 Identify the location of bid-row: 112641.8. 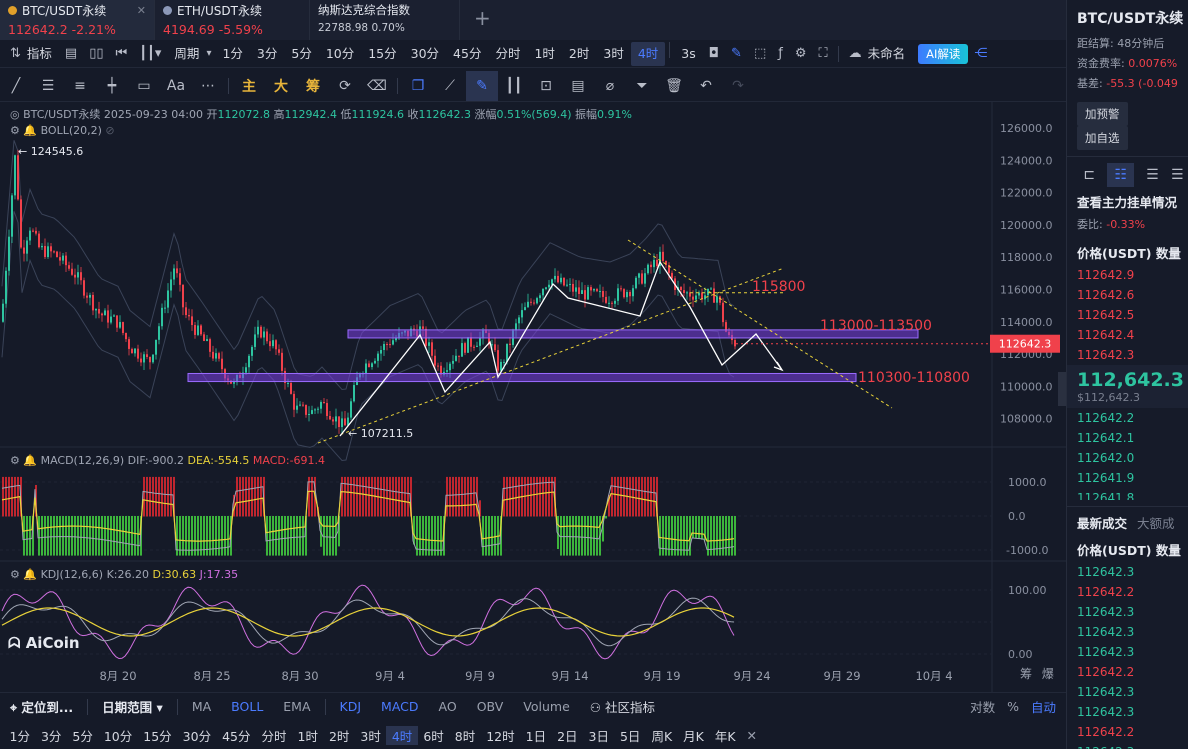
(1127, 494).